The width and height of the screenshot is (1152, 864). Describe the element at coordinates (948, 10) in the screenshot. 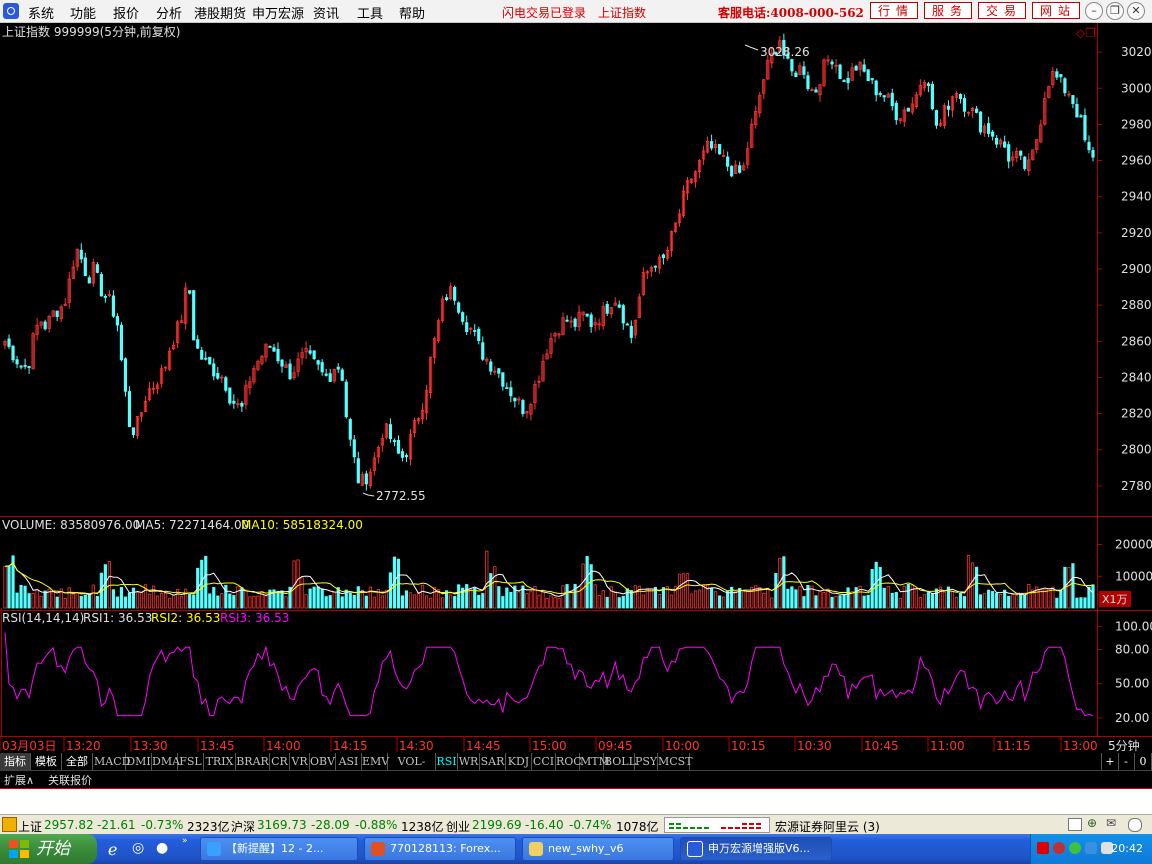

I see `service-button: 服务` at that location.